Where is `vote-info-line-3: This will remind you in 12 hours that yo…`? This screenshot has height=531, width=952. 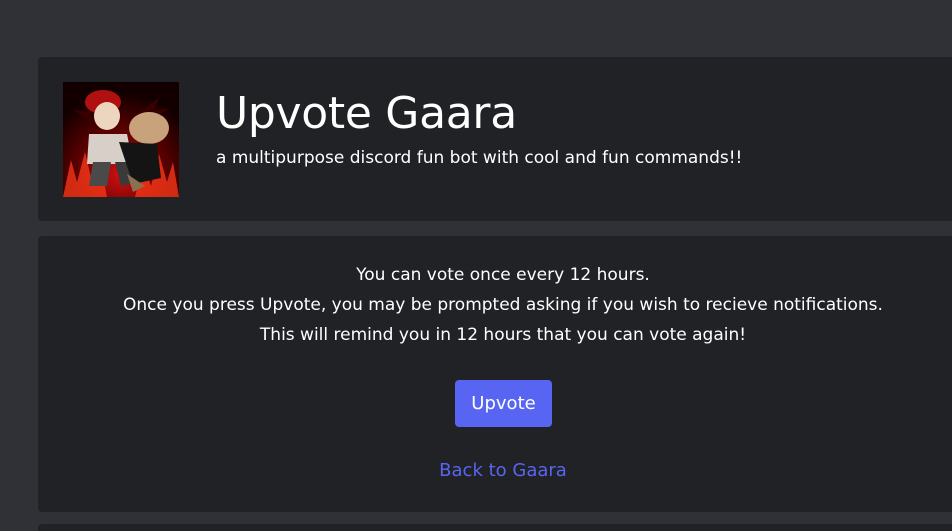 vote-info-line-3: This will remind you in 12 hours that yo… is located at coordinates (503, 335).